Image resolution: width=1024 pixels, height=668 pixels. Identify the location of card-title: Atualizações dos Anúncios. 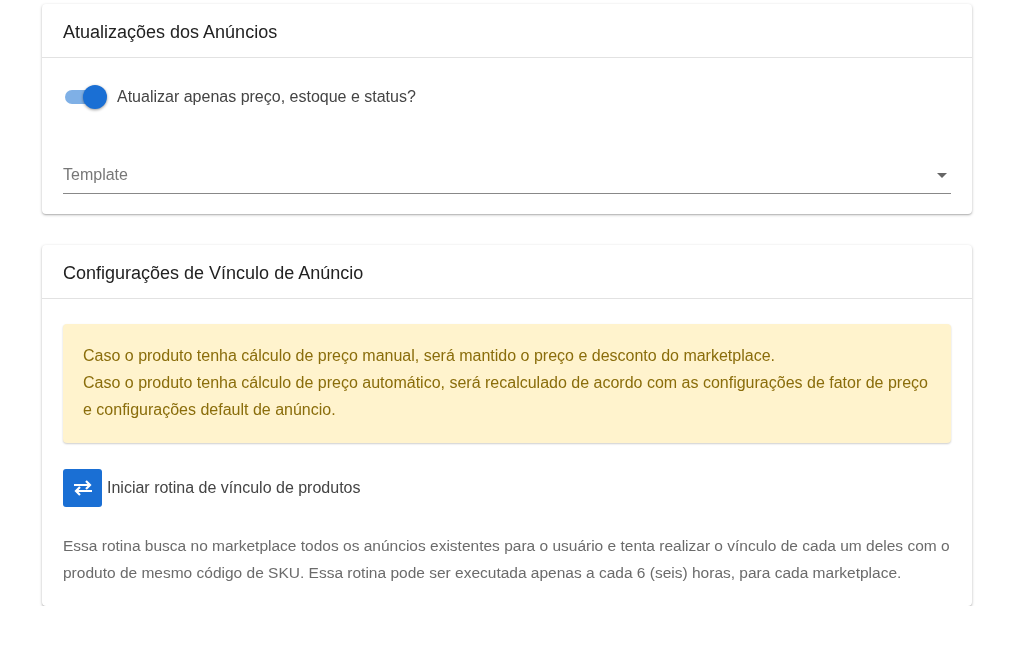
(507, 31).